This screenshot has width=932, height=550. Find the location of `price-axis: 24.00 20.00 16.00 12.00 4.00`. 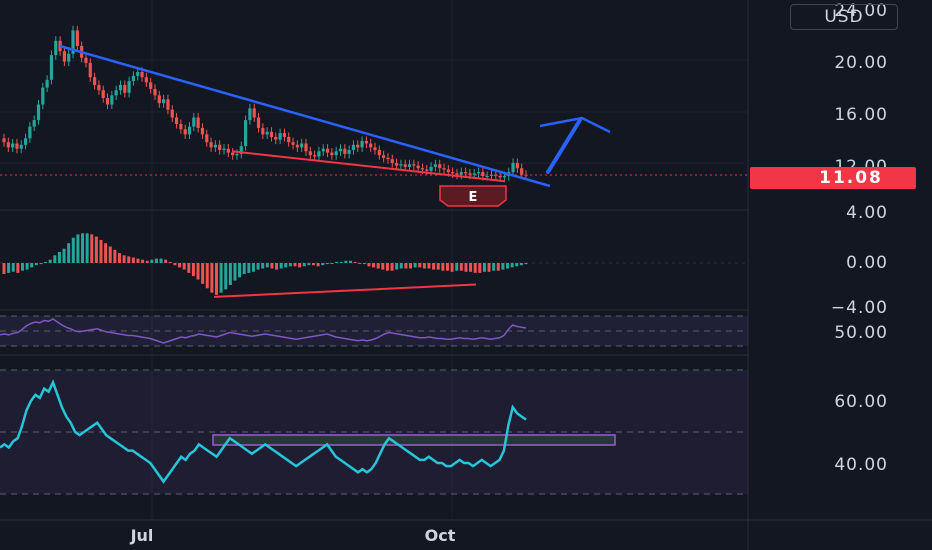

price-axis: 24.00 20.00 16.00 12.00 4.00 is located at coordinates (861, 112).